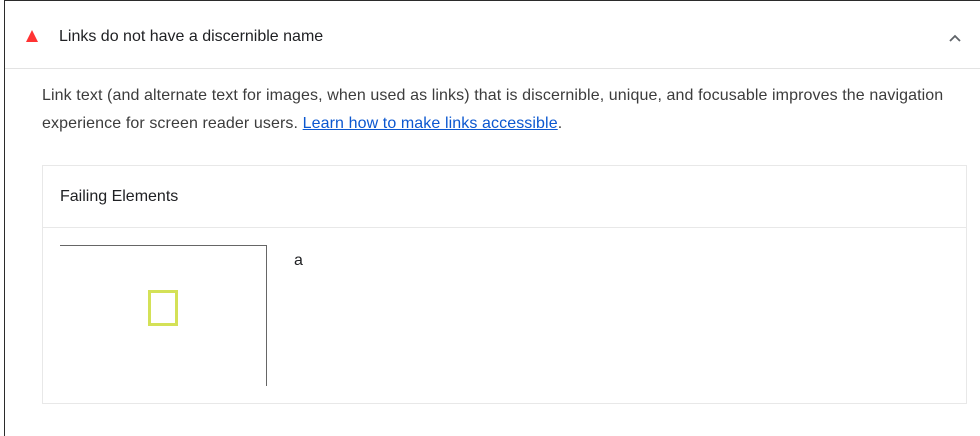  What do you see at coordinates (504, 197) in the screenshot?
I see `table-header: Failing Elements` at bounding box center [504, 197].